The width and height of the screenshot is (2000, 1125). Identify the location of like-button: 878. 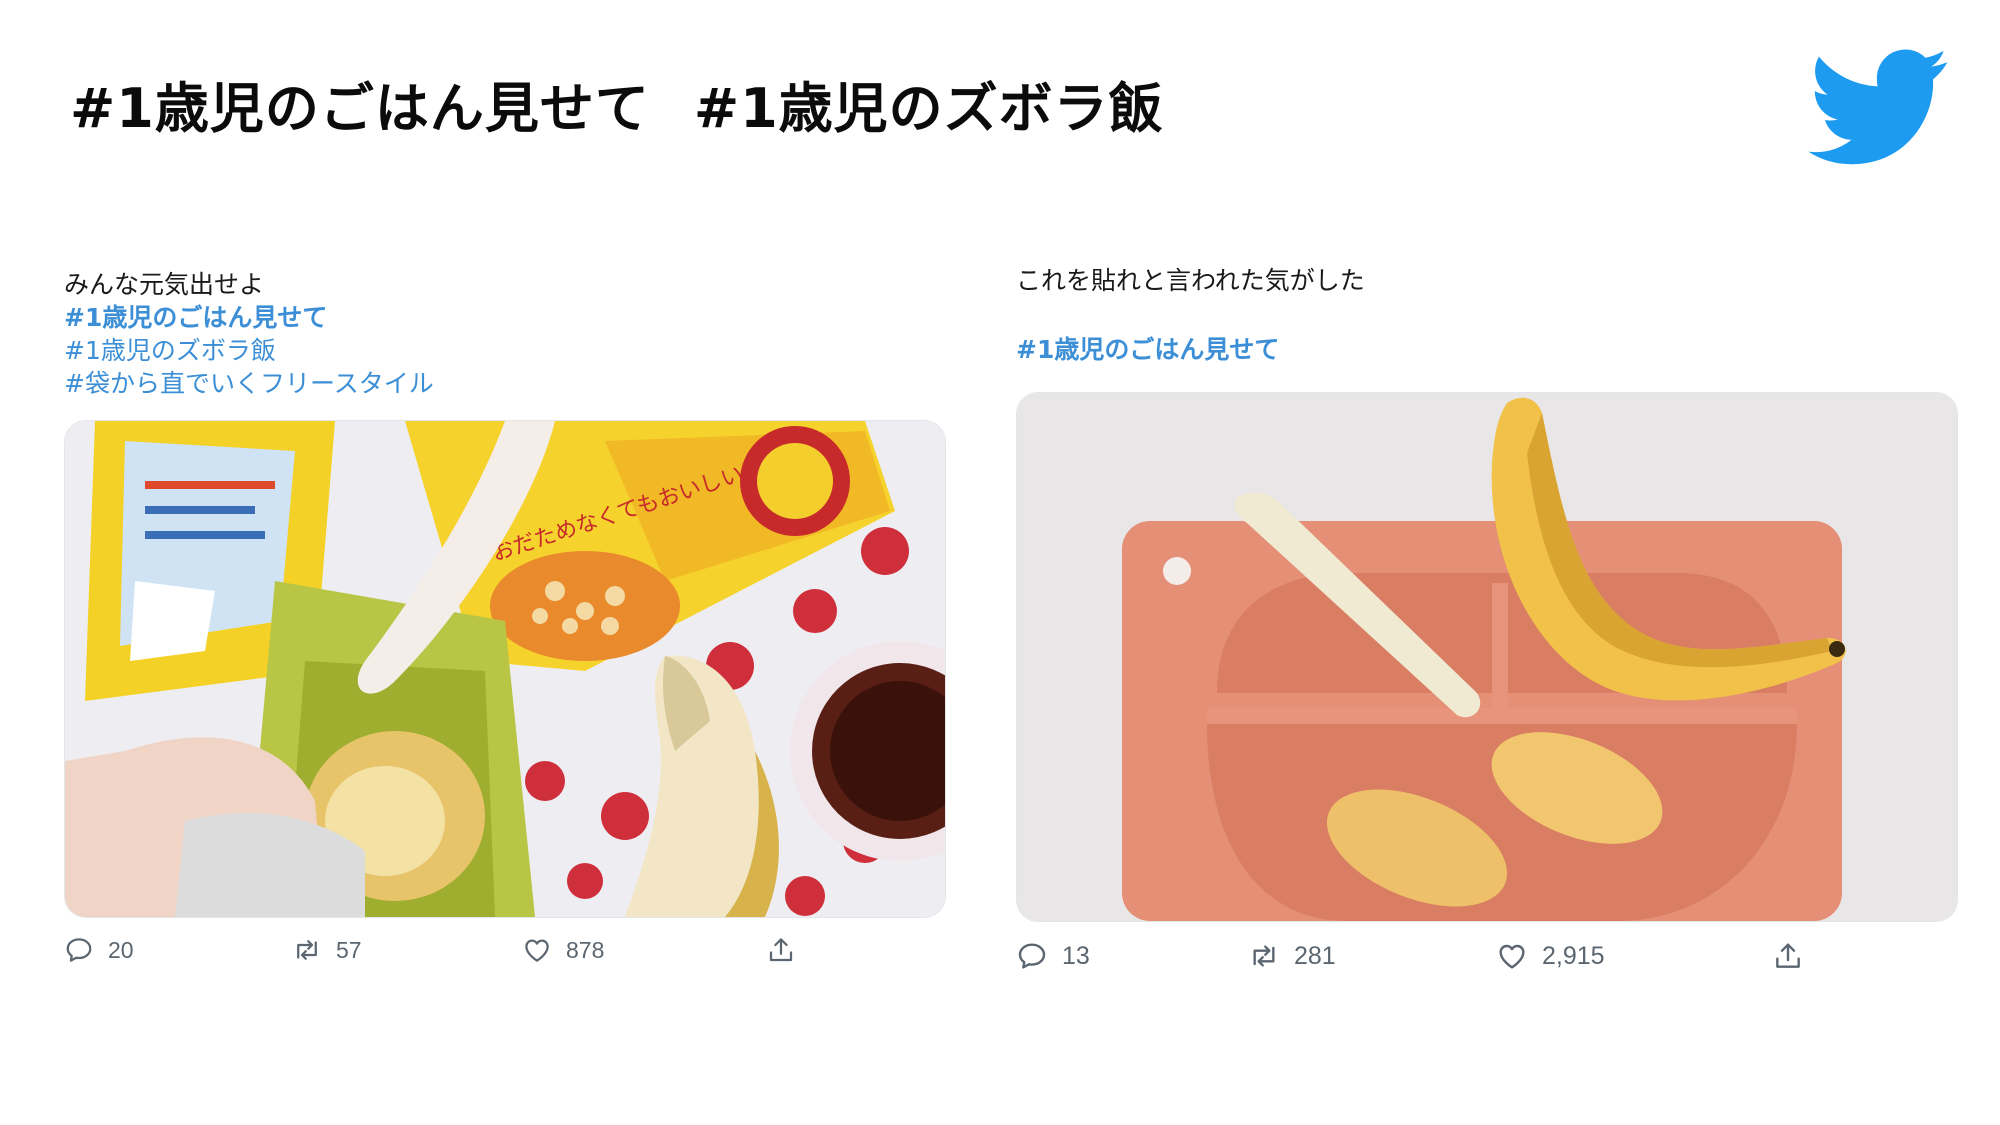
(563, 950).